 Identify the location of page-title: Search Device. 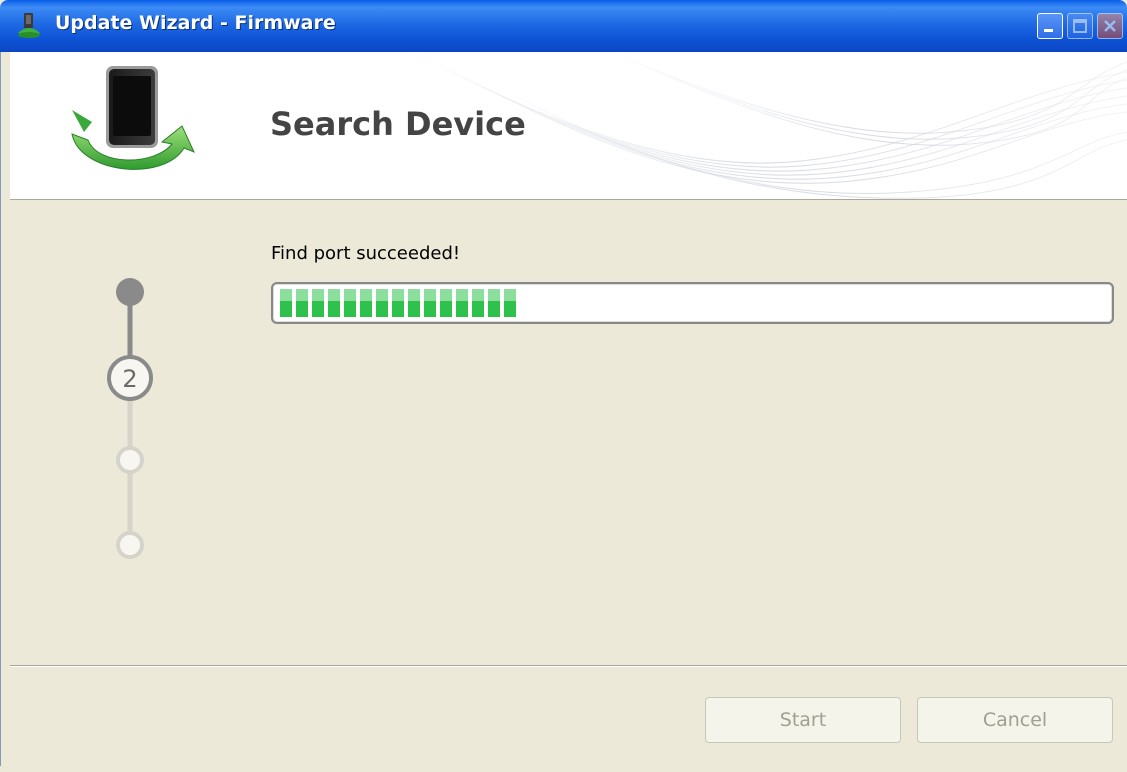
(398, 124).